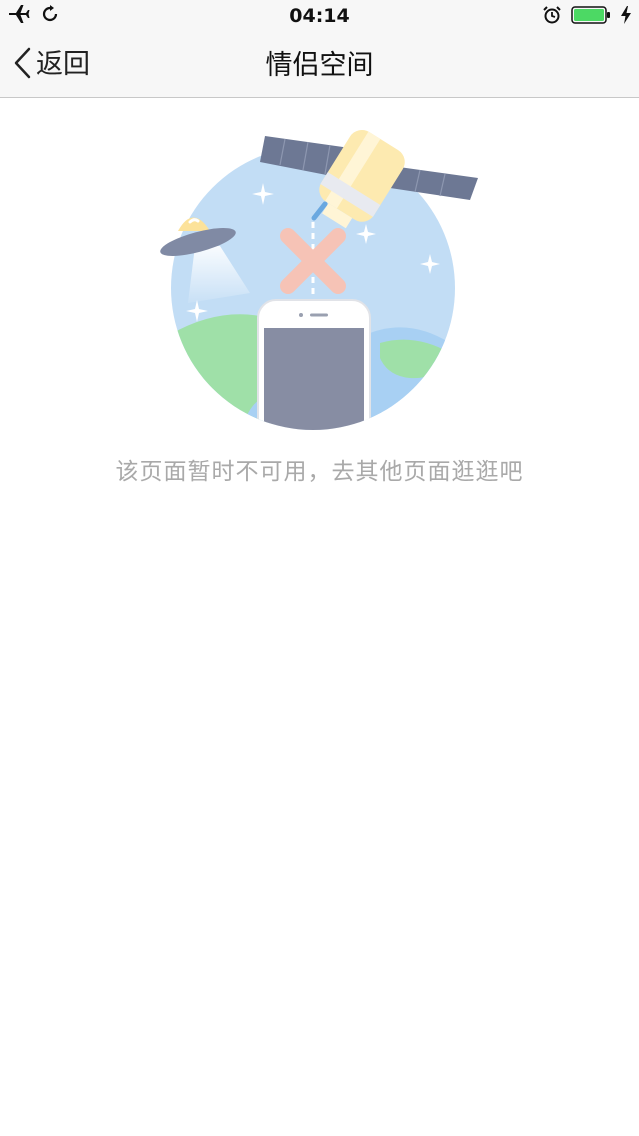 The width and height of the screenshot is (639, 1136). Describe the element at coordinates (626, 17) in the screenshot. I see `charging-icon` at that location.